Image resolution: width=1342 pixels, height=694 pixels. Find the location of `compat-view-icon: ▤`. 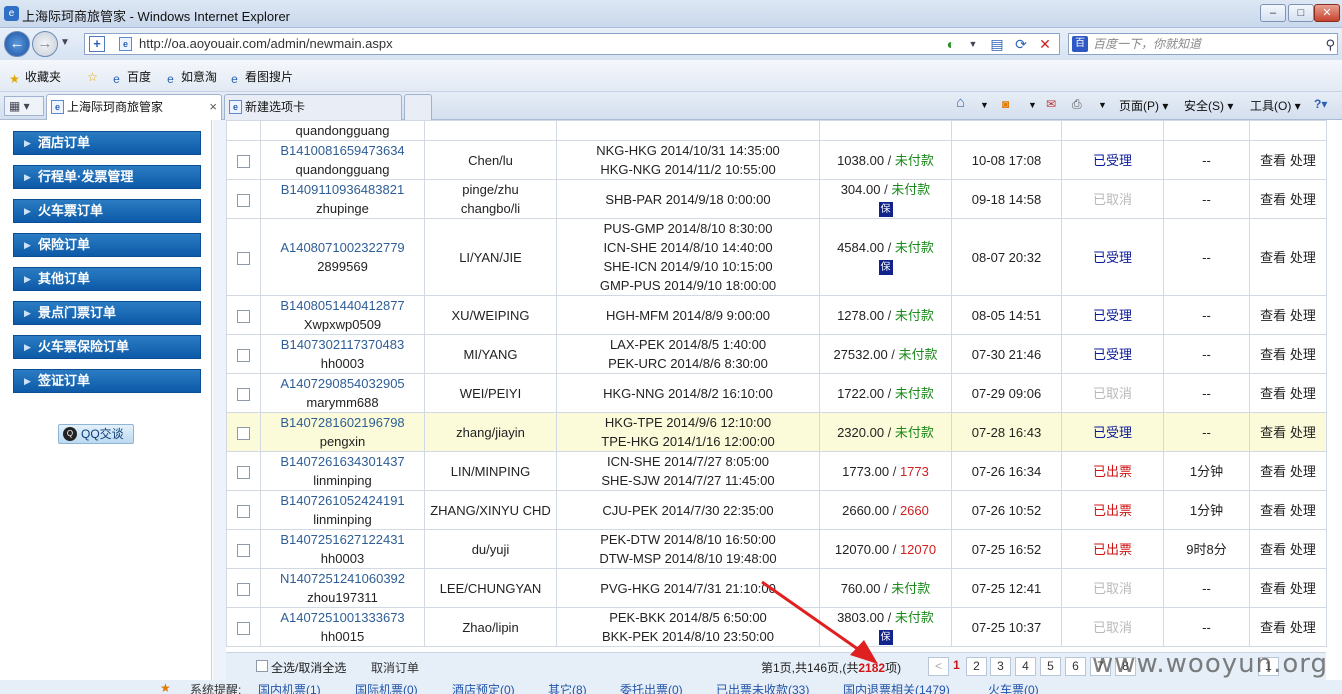

compat-view-icon: ▤ is located at coordinates (997, 44).